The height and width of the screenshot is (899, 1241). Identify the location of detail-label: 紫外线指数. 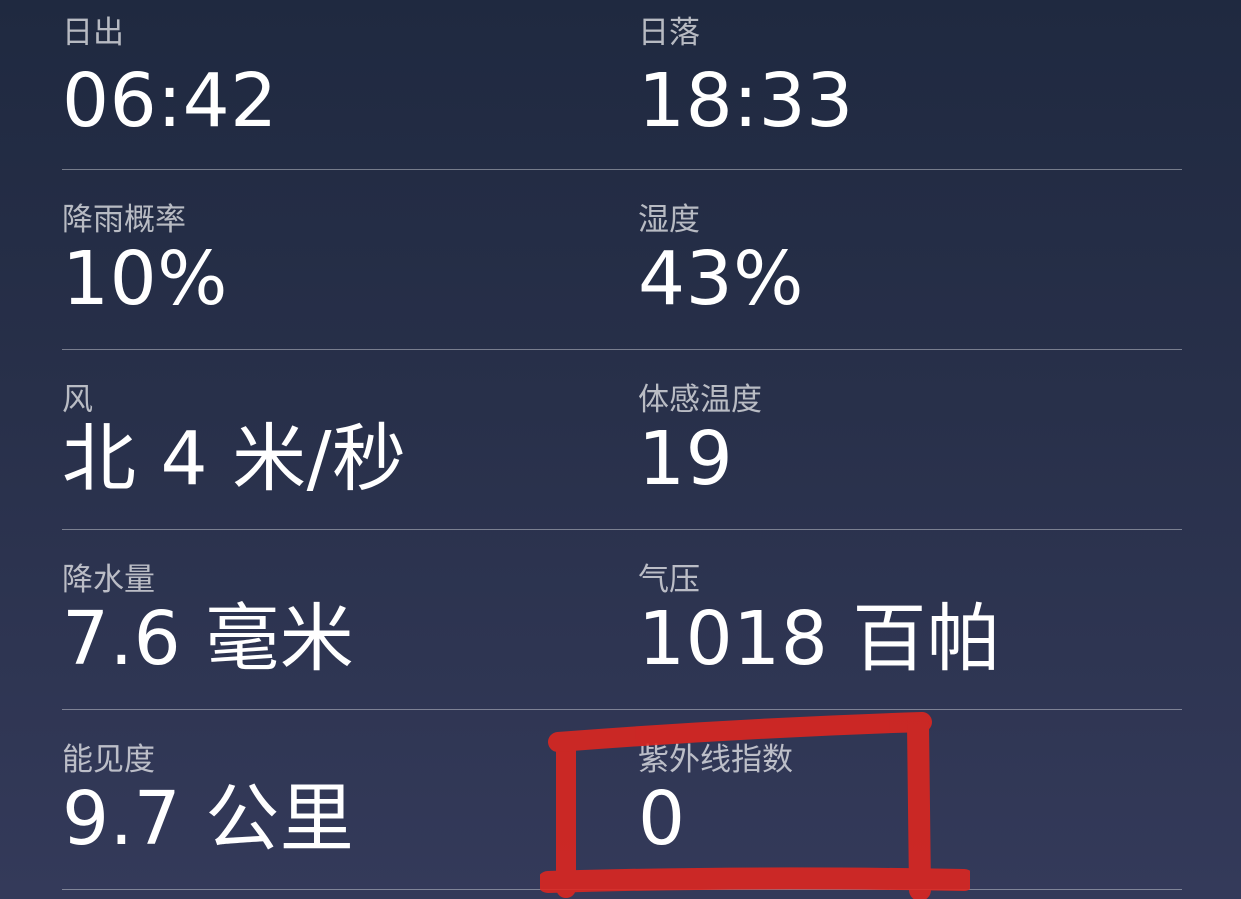
(715, 760).